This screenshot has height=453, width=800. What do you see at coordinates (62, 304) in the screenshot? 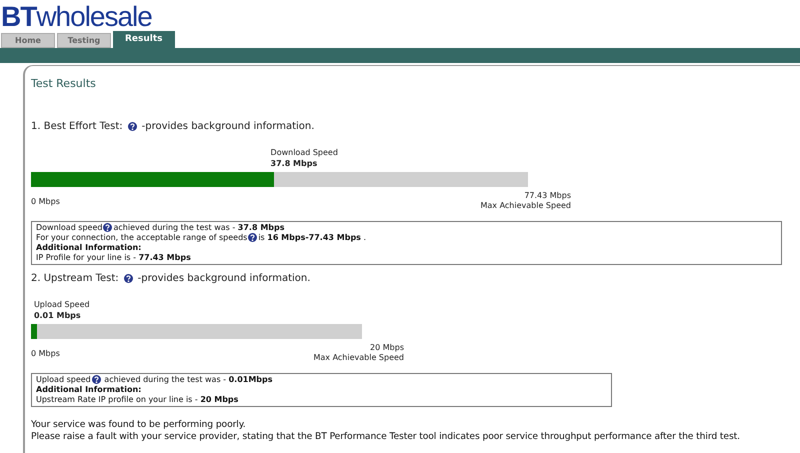
I see `speed-label: Upload Speed` at bounding box center [62, 304].